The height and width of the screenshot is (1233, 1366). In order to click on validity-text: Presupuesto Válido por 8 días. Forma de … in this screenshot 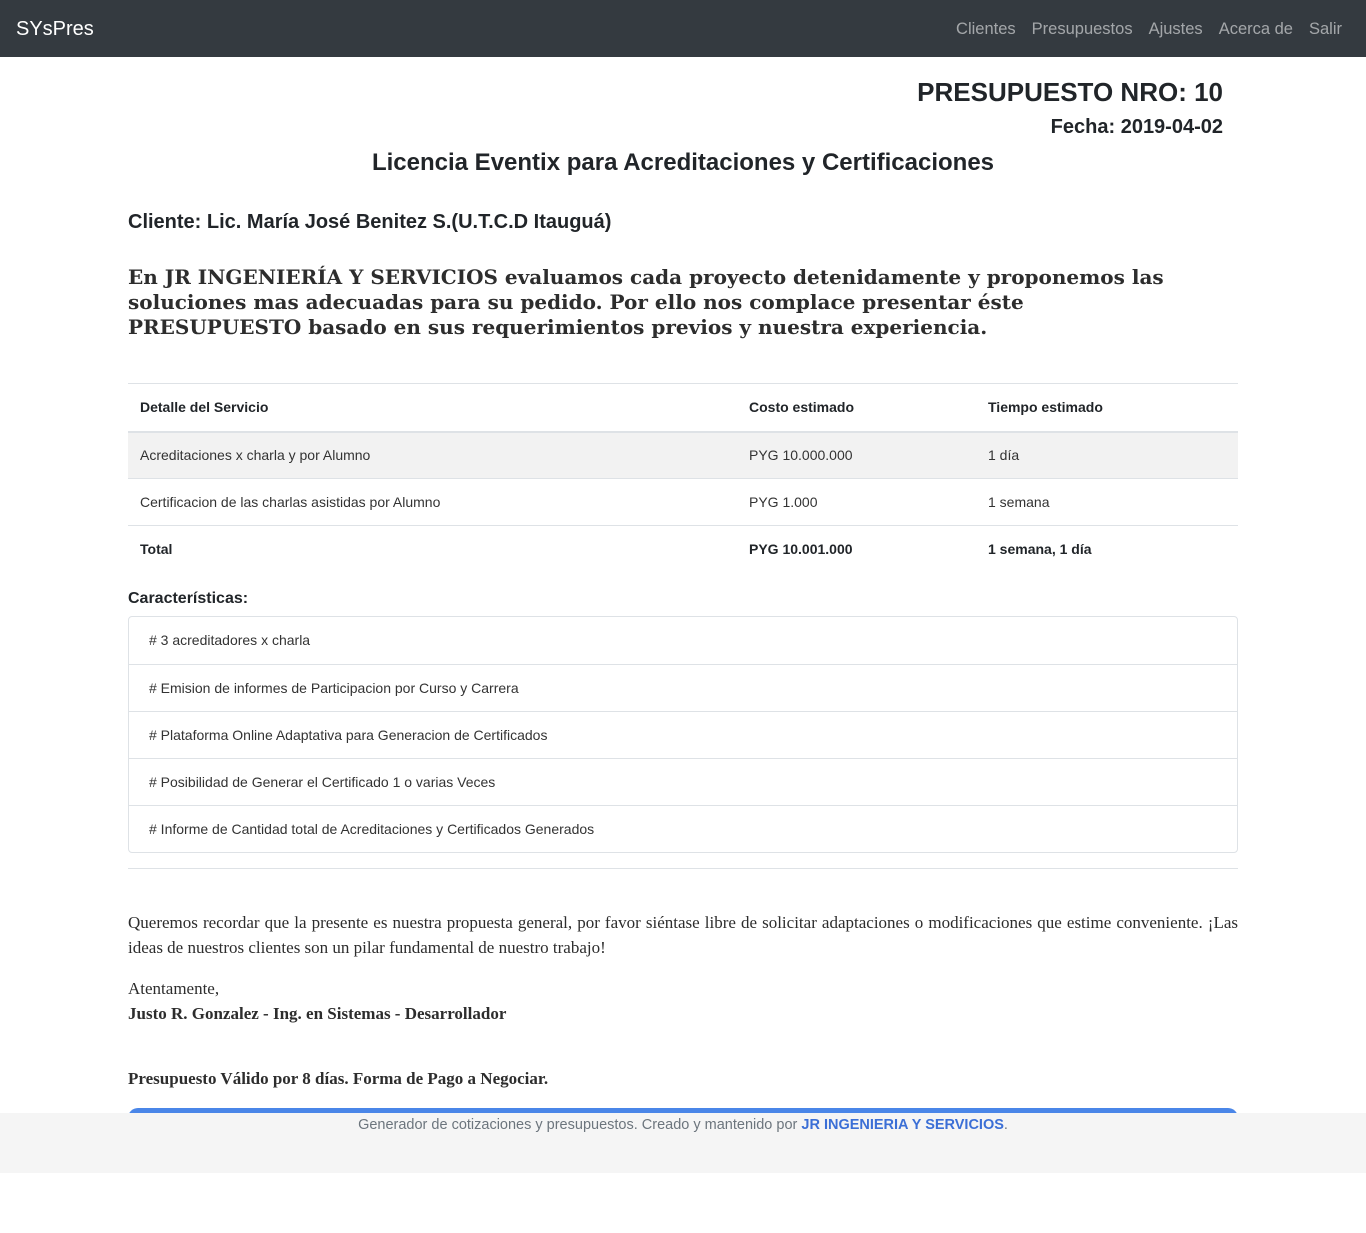, I will do `click(338, 1078)`.